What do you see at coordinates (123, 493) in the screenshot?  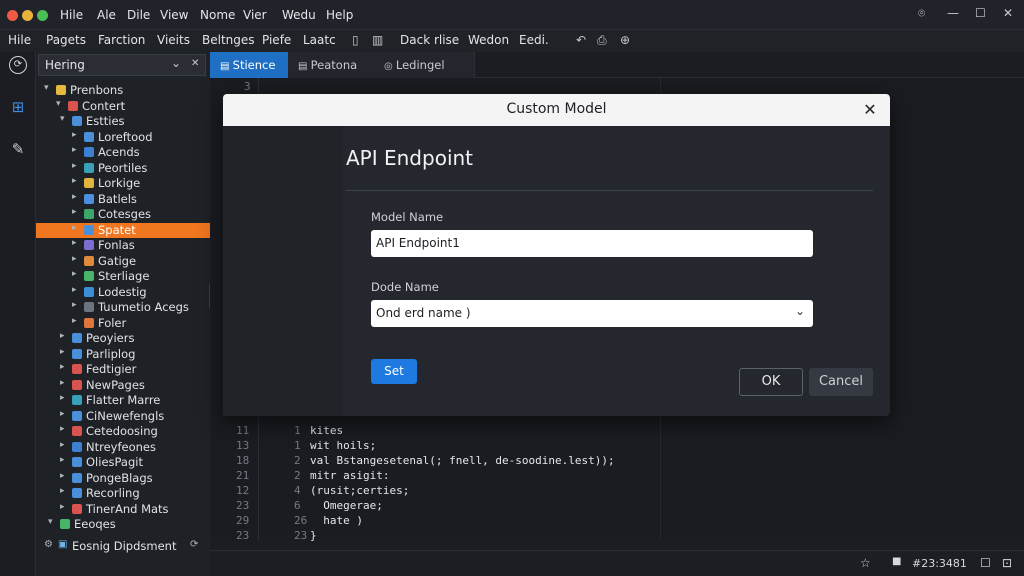 I see `tree-item: ▸ Recorling` at bounding box center [123, 493].